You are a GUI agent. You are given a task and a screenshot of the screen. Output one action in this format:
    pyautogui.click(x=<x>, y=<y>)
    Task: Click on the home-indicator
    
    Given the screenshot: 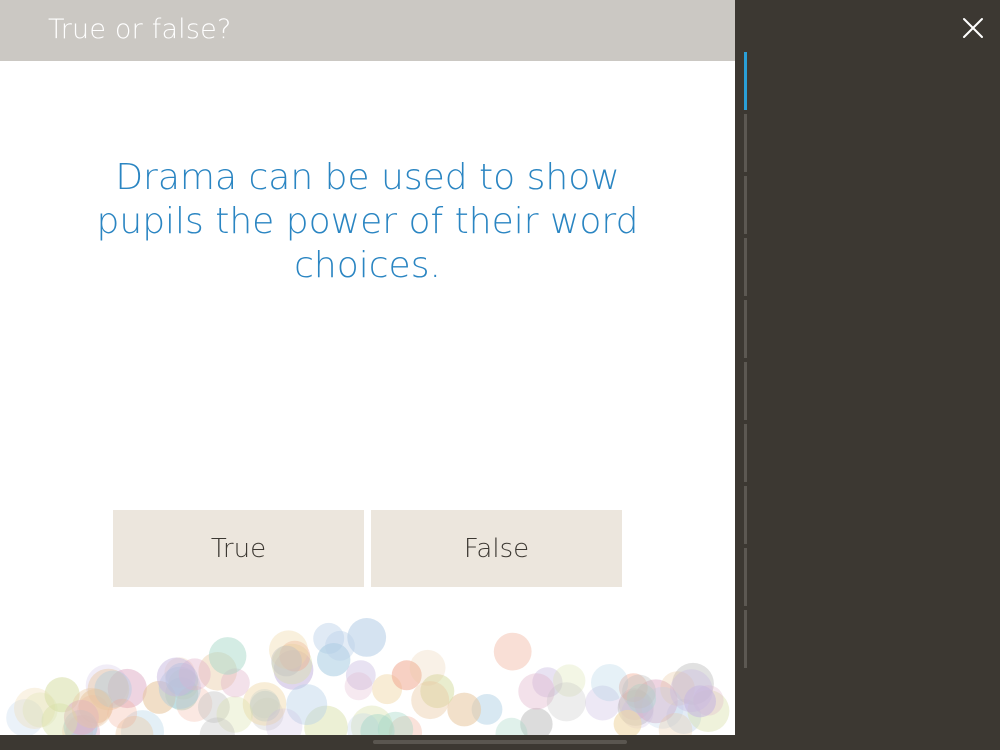 What is the action you would take?
    pyautogui.click(x=500, y=742)
    